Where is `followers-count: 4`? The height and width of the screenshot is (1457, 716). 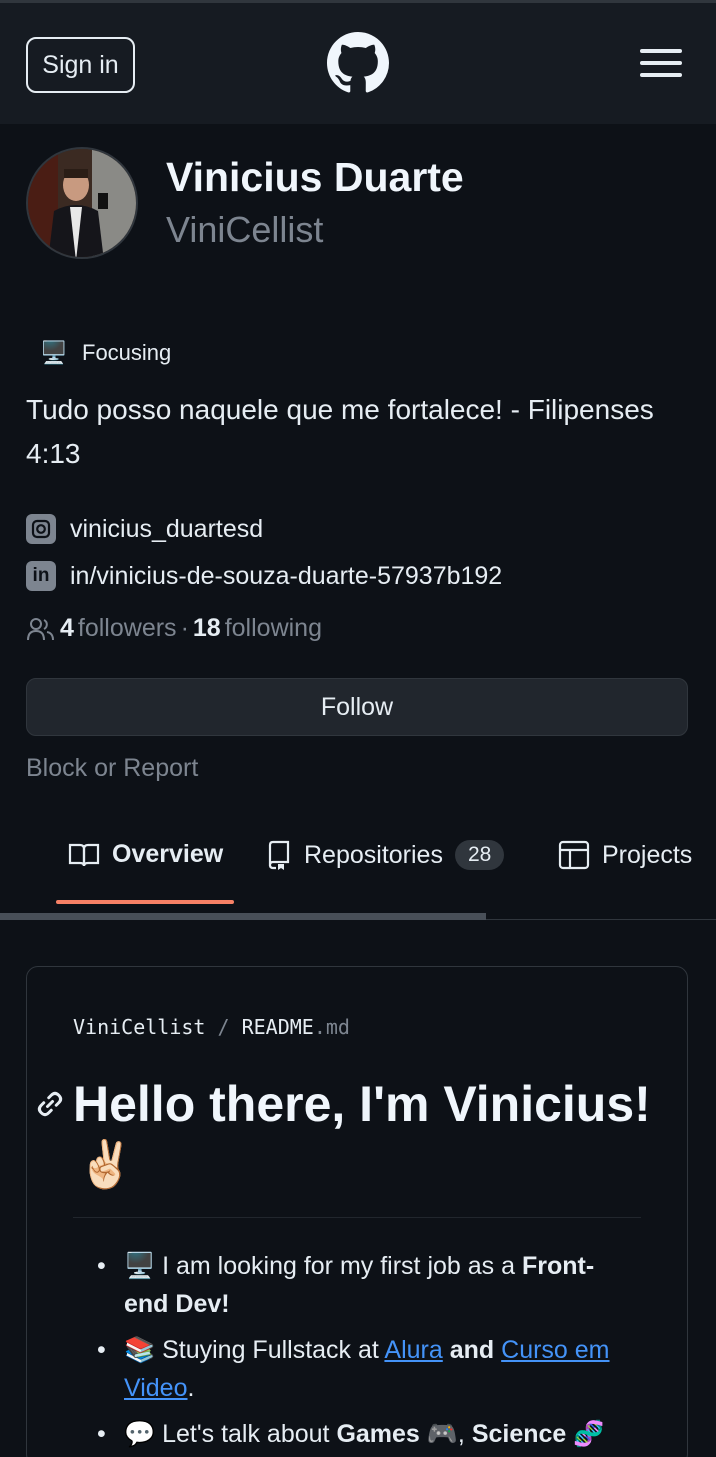 followers-count: 4 is located at coordinates (67, 628).